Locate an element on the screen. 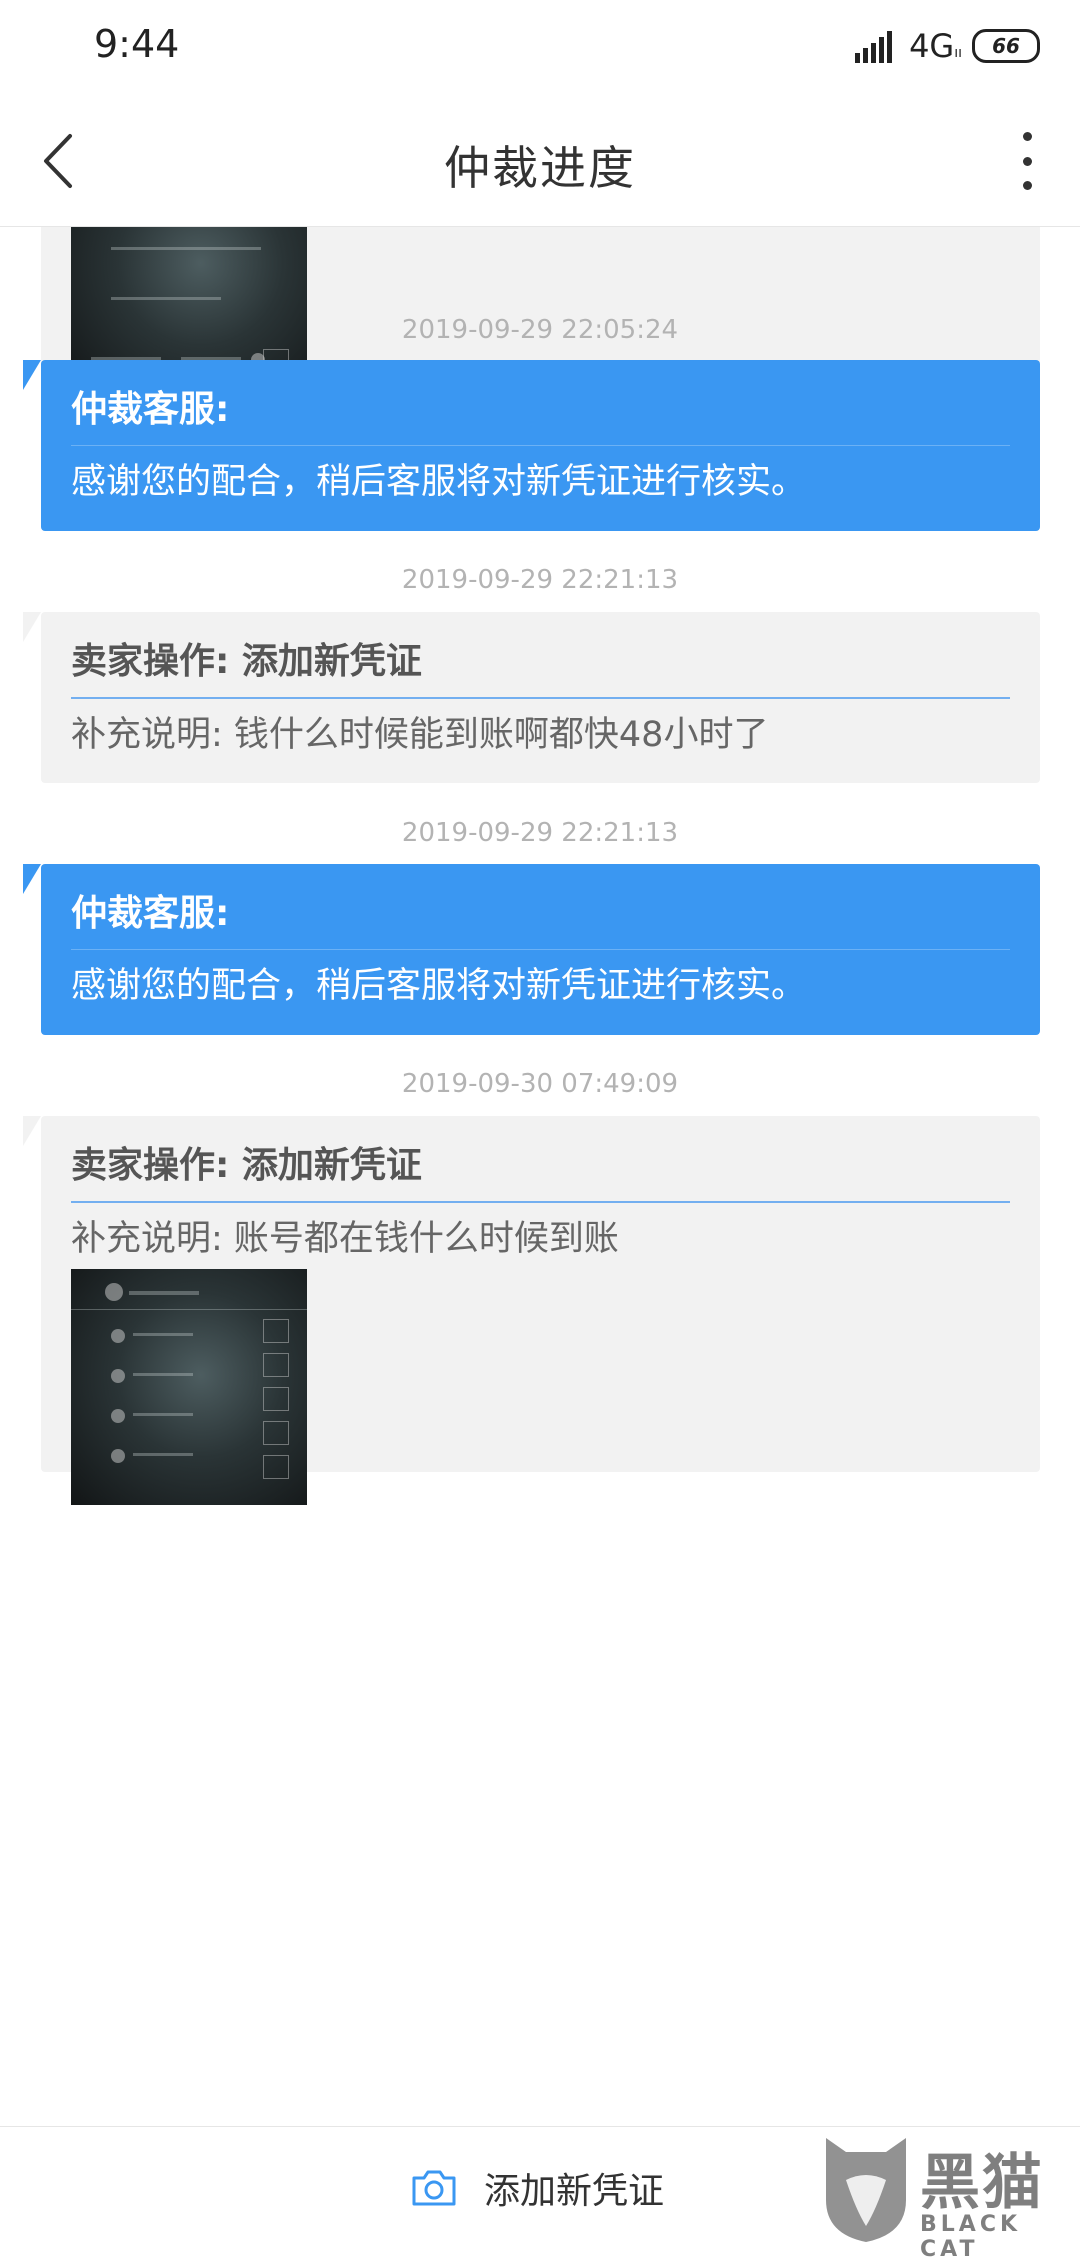  navigation-bar: 仲裁进度 is located at coordinates (540, 161).